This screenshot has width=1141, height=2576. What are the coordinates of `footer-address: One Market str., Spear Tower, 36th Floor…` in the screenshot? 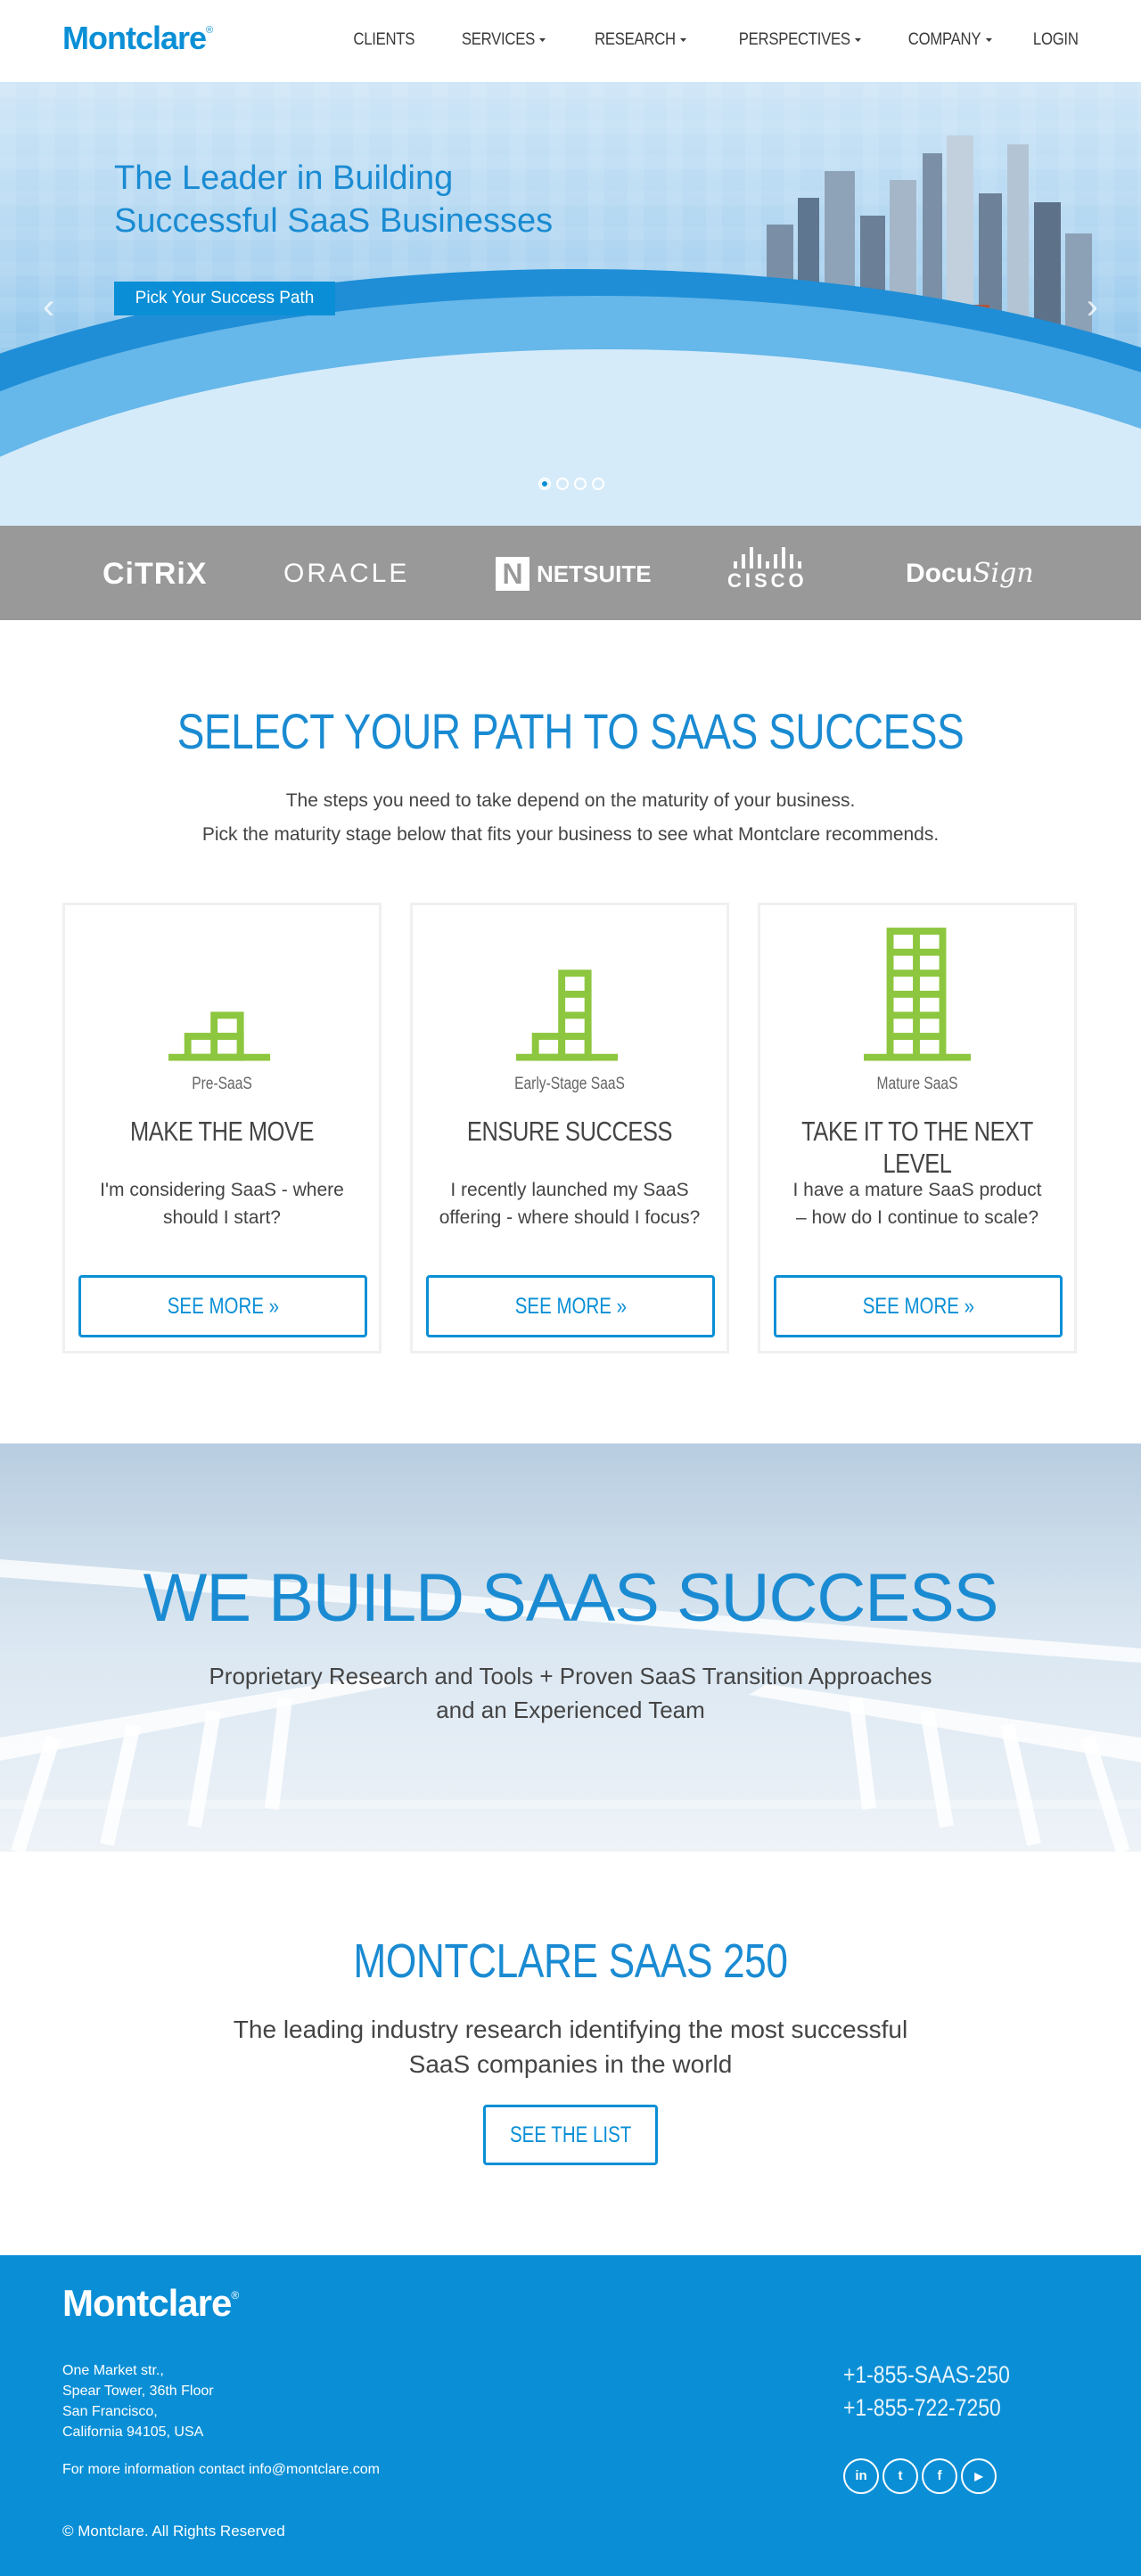 It's located at (138, 2401).